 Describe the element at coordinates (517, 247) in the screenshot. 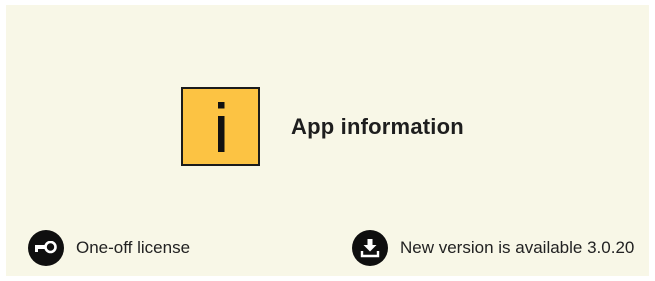

I see `update-label: New version is available 3.0.20` at that location.